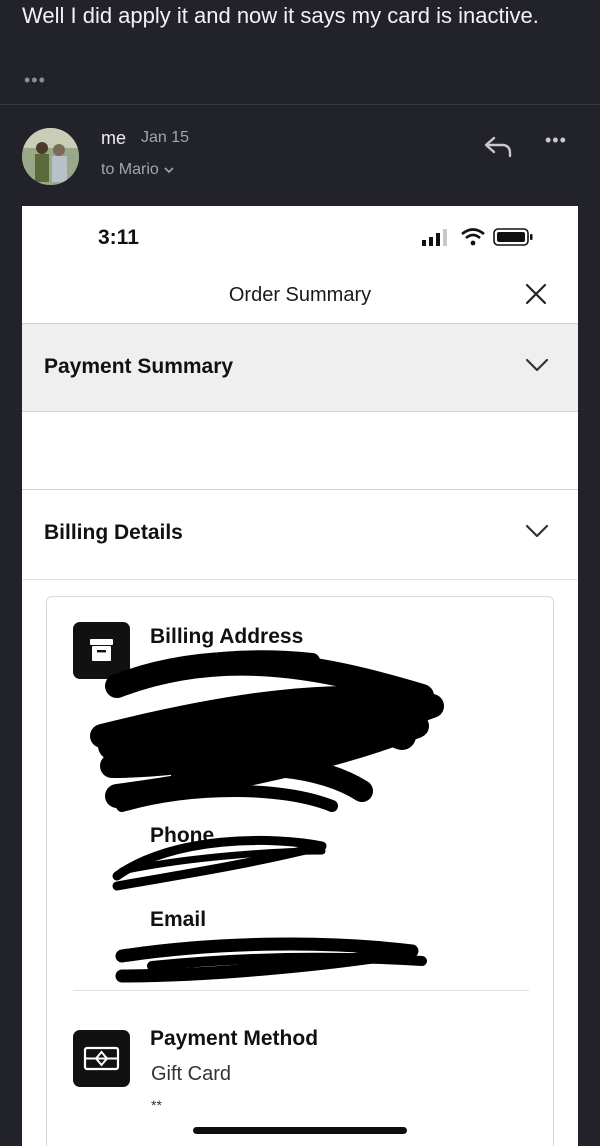 This screenshot has width=600, height=1146. What do you see at coordinates (300, 158) in the screenshot?
I see `message-header: me Jan 15 to Mario •••` at bounding box center [300, 158].